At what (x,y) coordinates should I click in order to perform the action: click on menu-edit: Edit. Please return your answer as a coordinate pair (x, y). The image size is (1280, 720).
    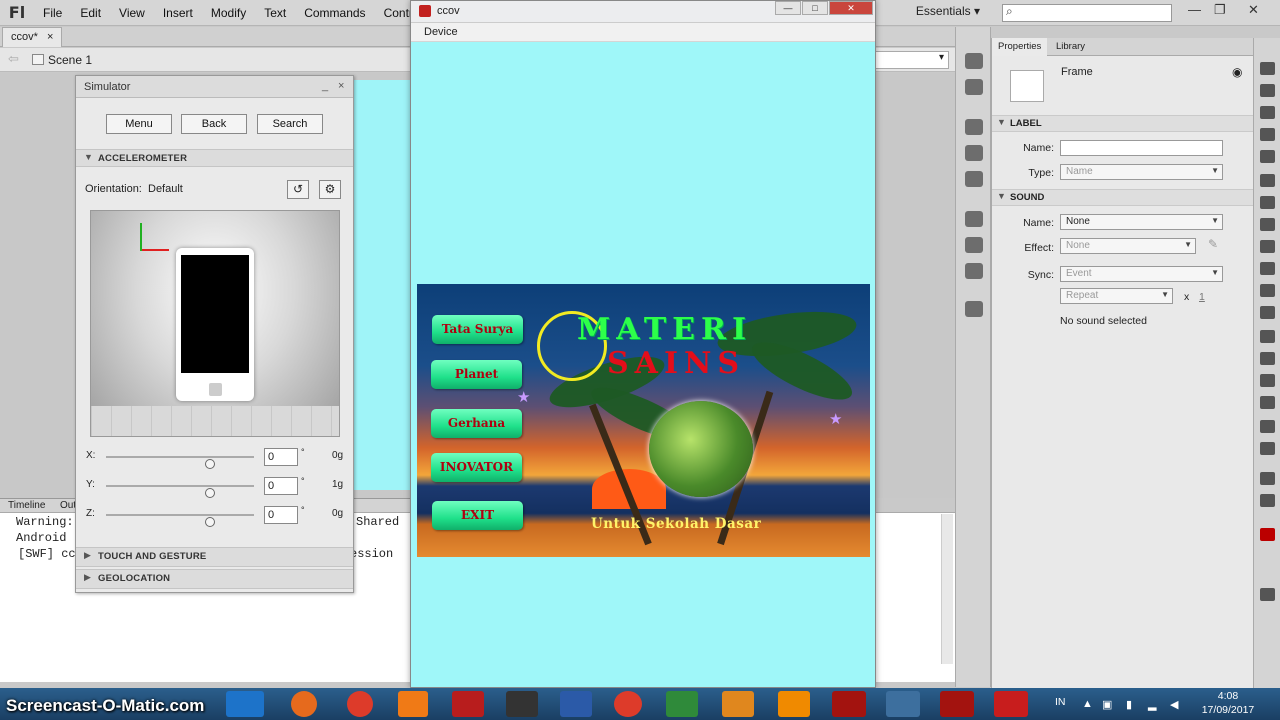
    Looking at the image, I should click on (90, 13).